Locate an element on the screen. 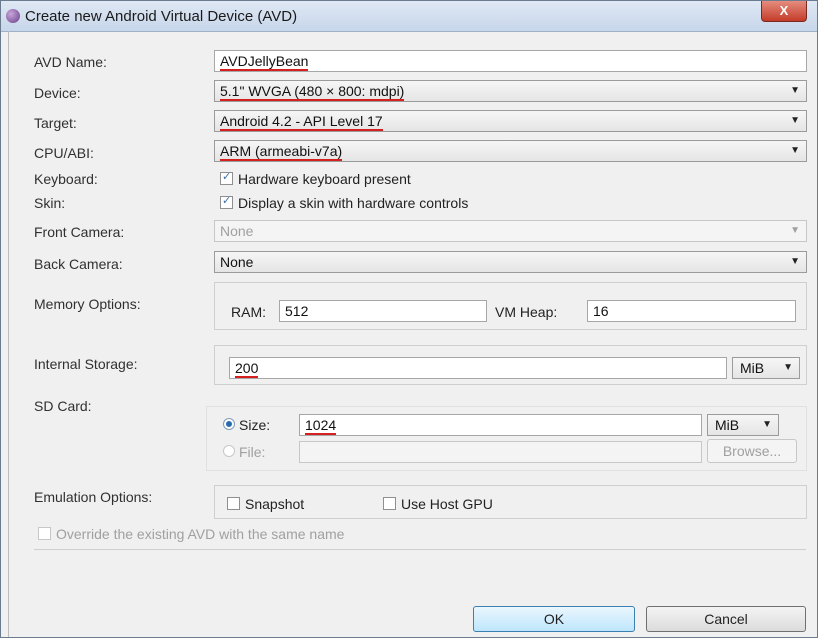 This screenshot has height=638, width=818. sd-file-radio: File: is located at coordinates (244, 452).